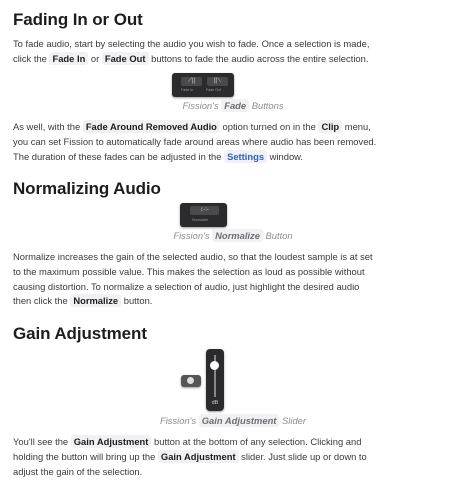  I want to click on inline-code: Fade In, so click(69, 58).